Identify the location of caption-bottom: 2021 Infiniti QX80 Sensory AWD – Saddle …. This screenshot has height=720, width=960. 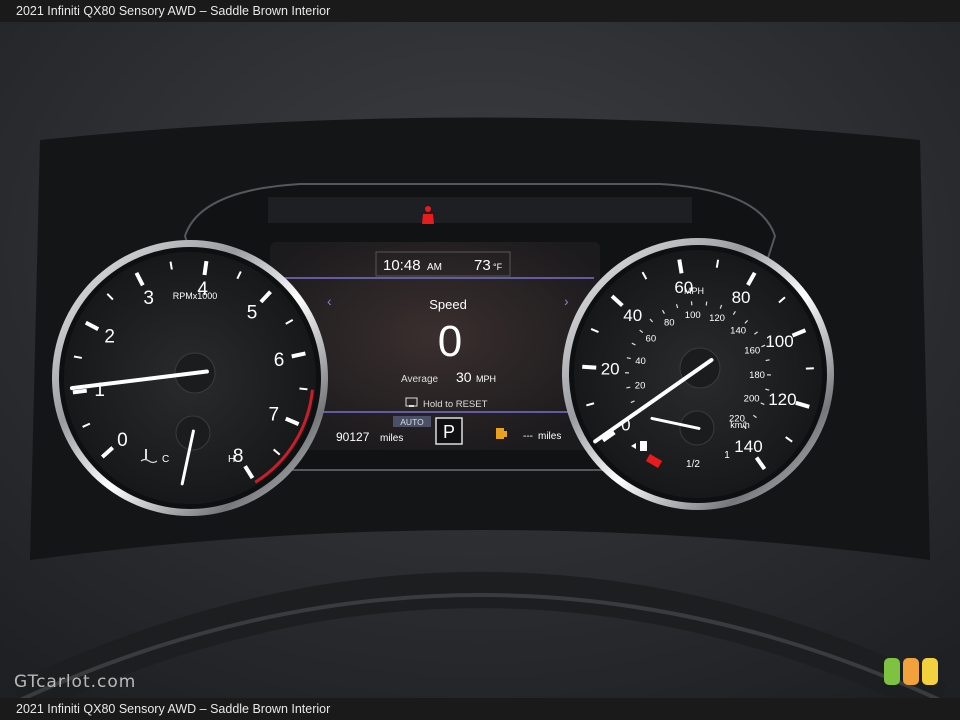
(480, 709).